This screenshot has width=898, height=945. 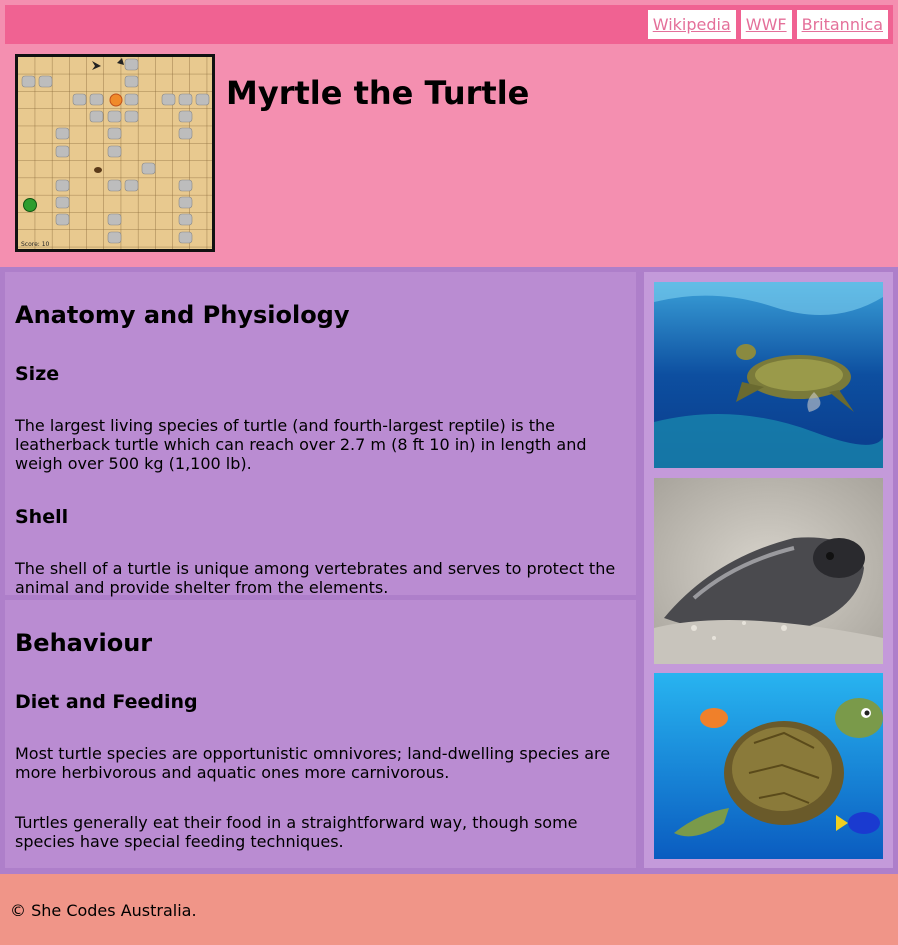 I want to click on top-nav: Wikipedia WWF Britannica, so click(x=449, y=24).